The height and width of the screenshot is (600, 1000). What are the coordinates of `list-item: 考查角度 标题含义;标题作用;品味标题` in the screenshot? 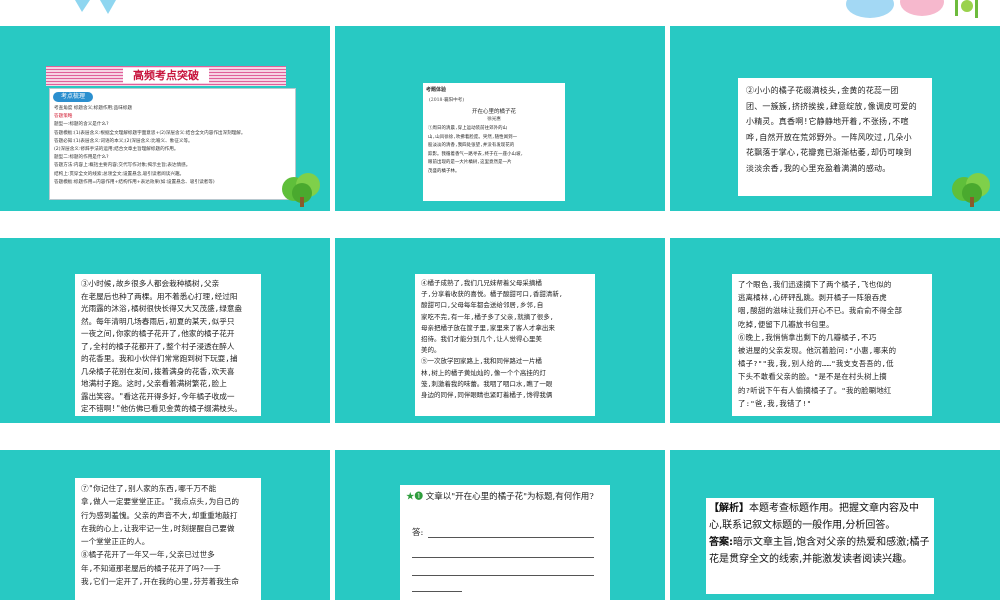 It's located at (93, 108).